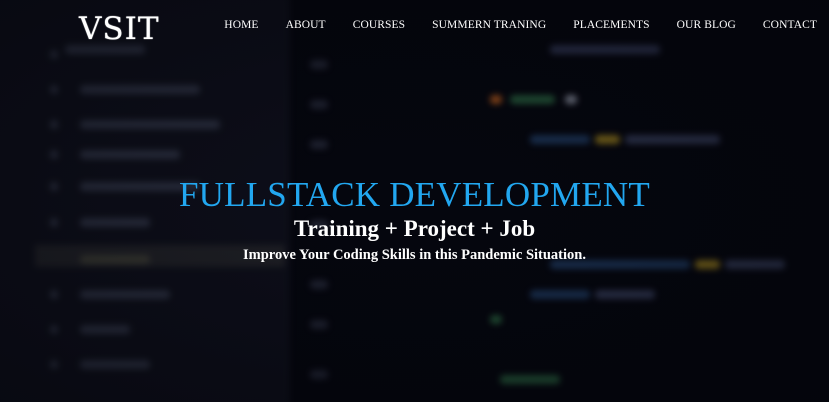 The width and height of the screenshot is (829, 402). What do you see at coordinates (379, 25) in the screenshot?
I see `nav-courses: COURSES` at bounding box center [379, 25].